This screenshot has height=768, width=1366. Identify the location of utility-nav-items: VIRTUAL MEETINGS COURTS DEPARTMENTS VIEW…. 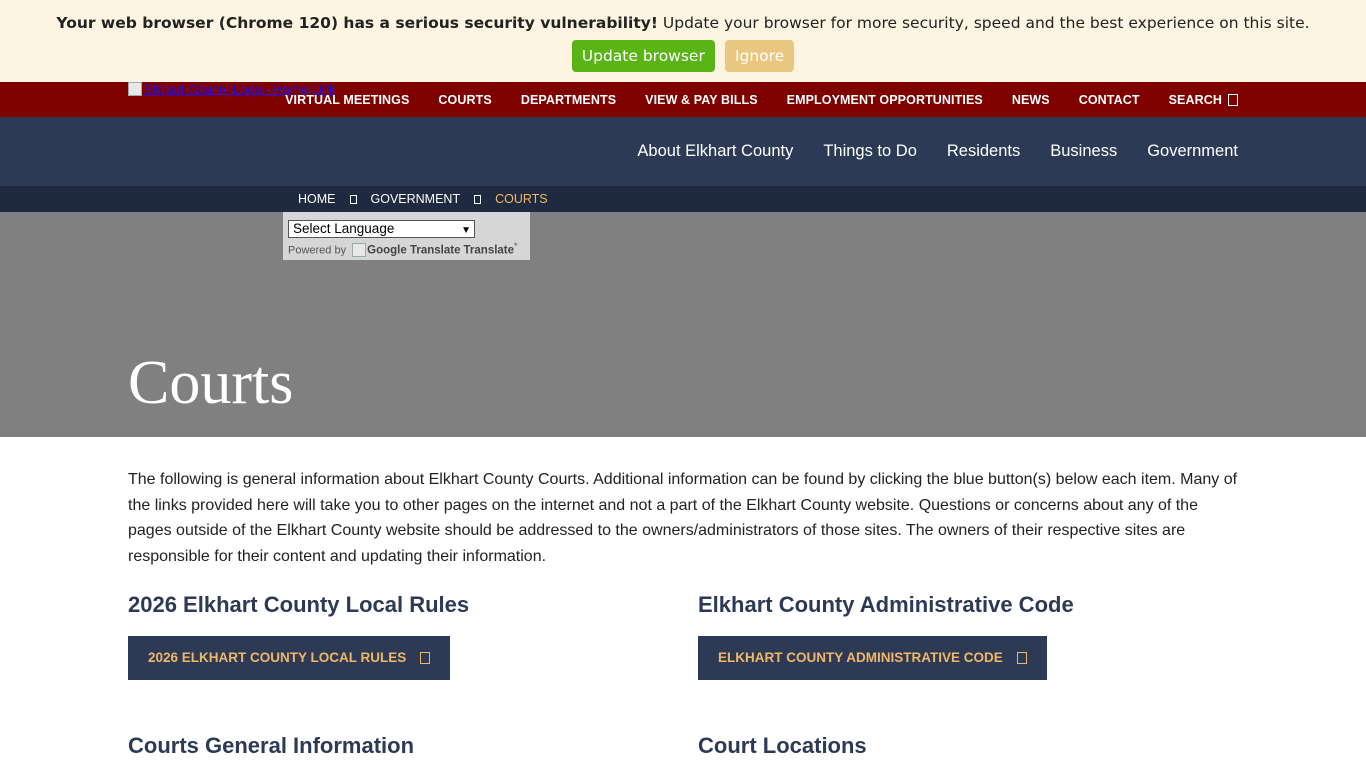
(761, 99).